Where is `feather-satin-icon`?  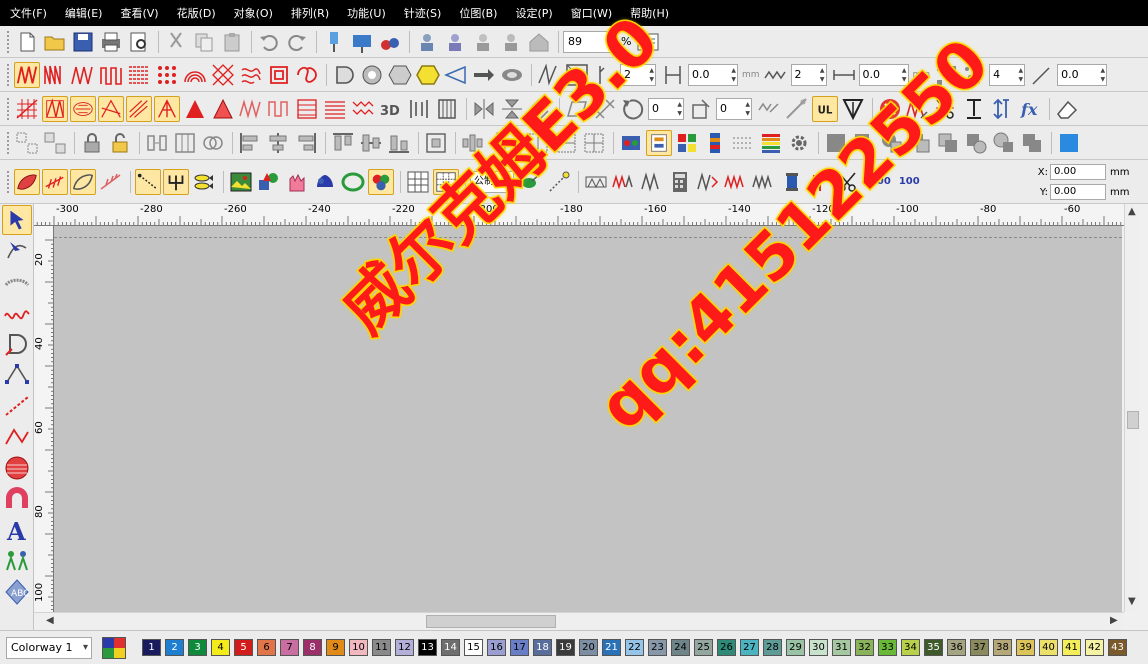 feather-satin-icon is located at coordinates (55, 181).